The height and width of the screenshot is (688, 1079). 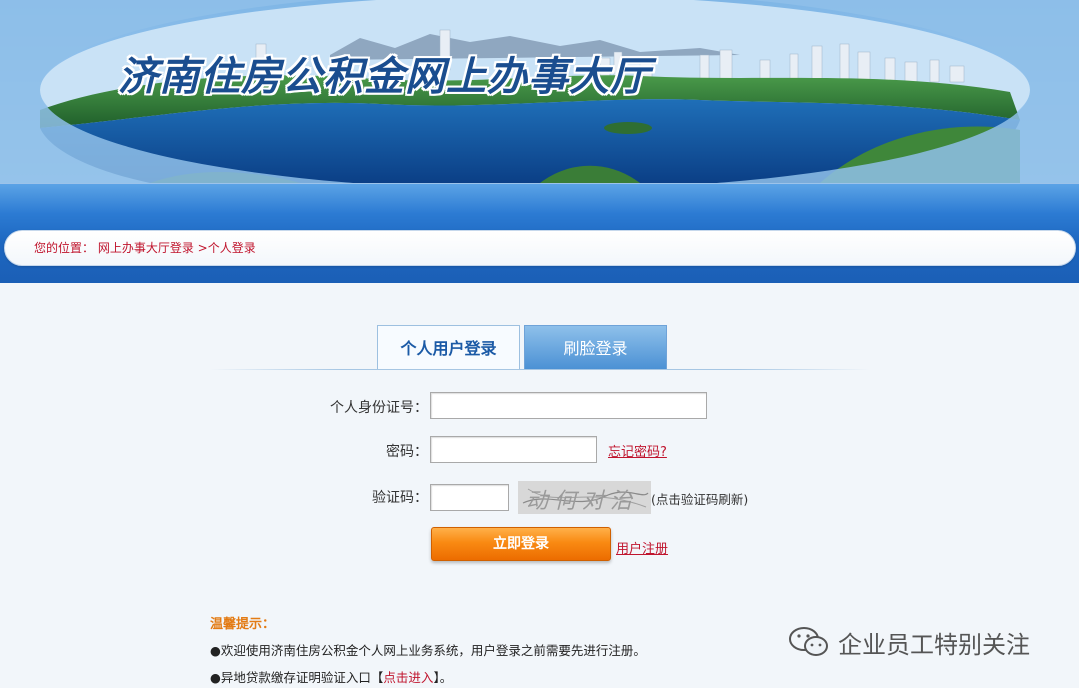 I want to click on remote-loan-verify-link: 点击进入, so click(x=408, y=677).